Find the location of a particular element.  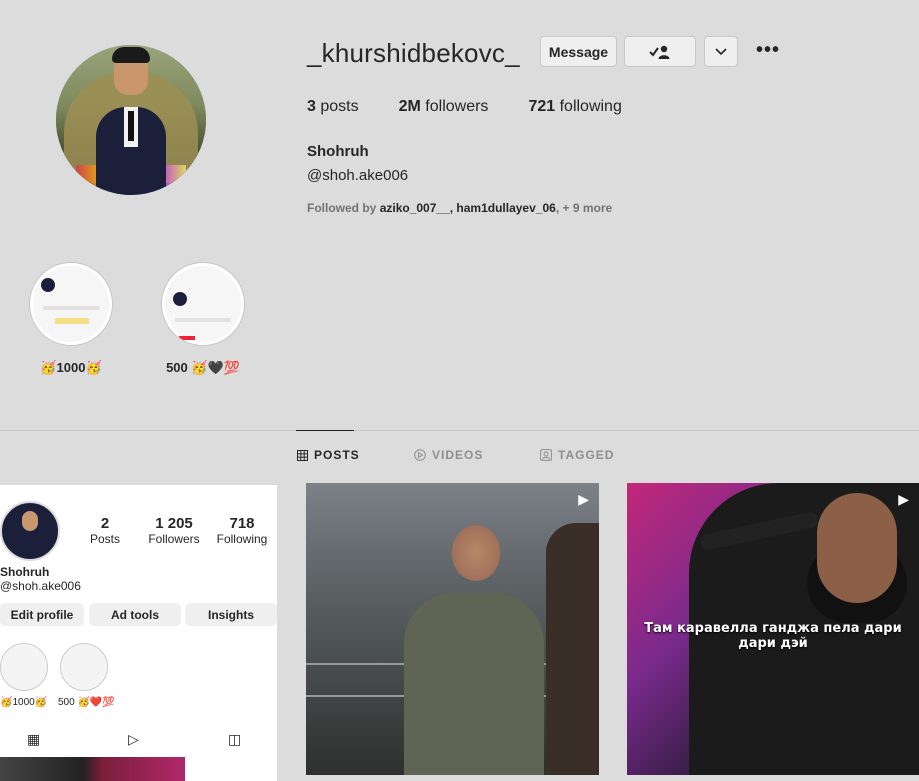

following-button is located at coordinates (660, 51).